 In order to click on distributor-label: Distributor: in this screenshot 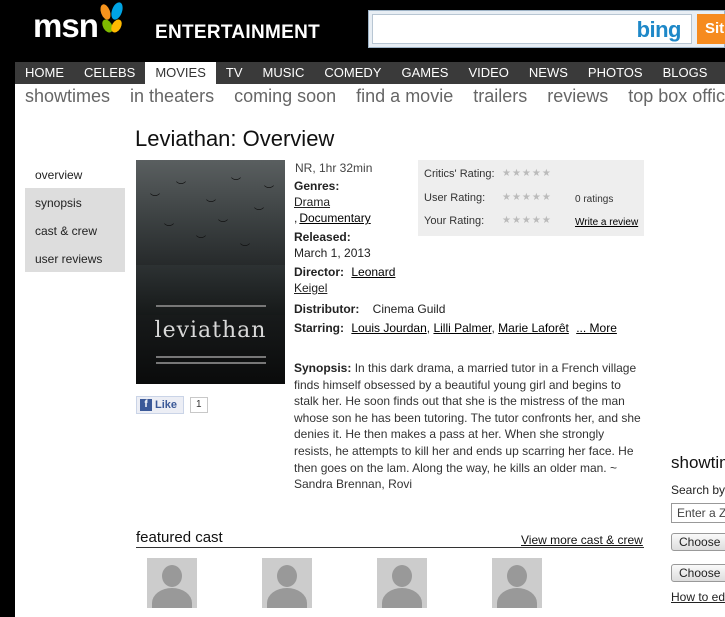, I will do `click(327, 309)`.